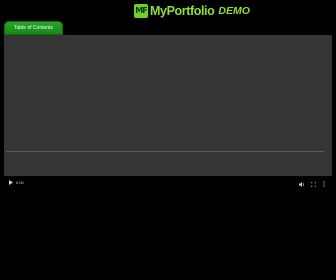  I want to click on progress-bar, so click(165, 151).